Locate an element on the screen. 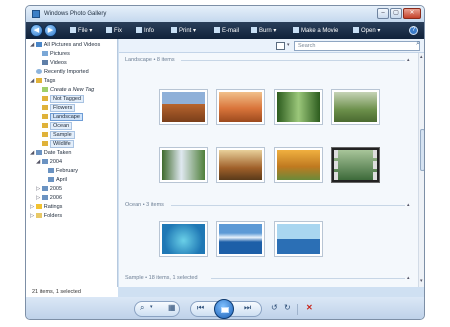 This screenshot has height=327, width=450. tree-recently-imported: Recently Imported is located at coordinates (62, 72).